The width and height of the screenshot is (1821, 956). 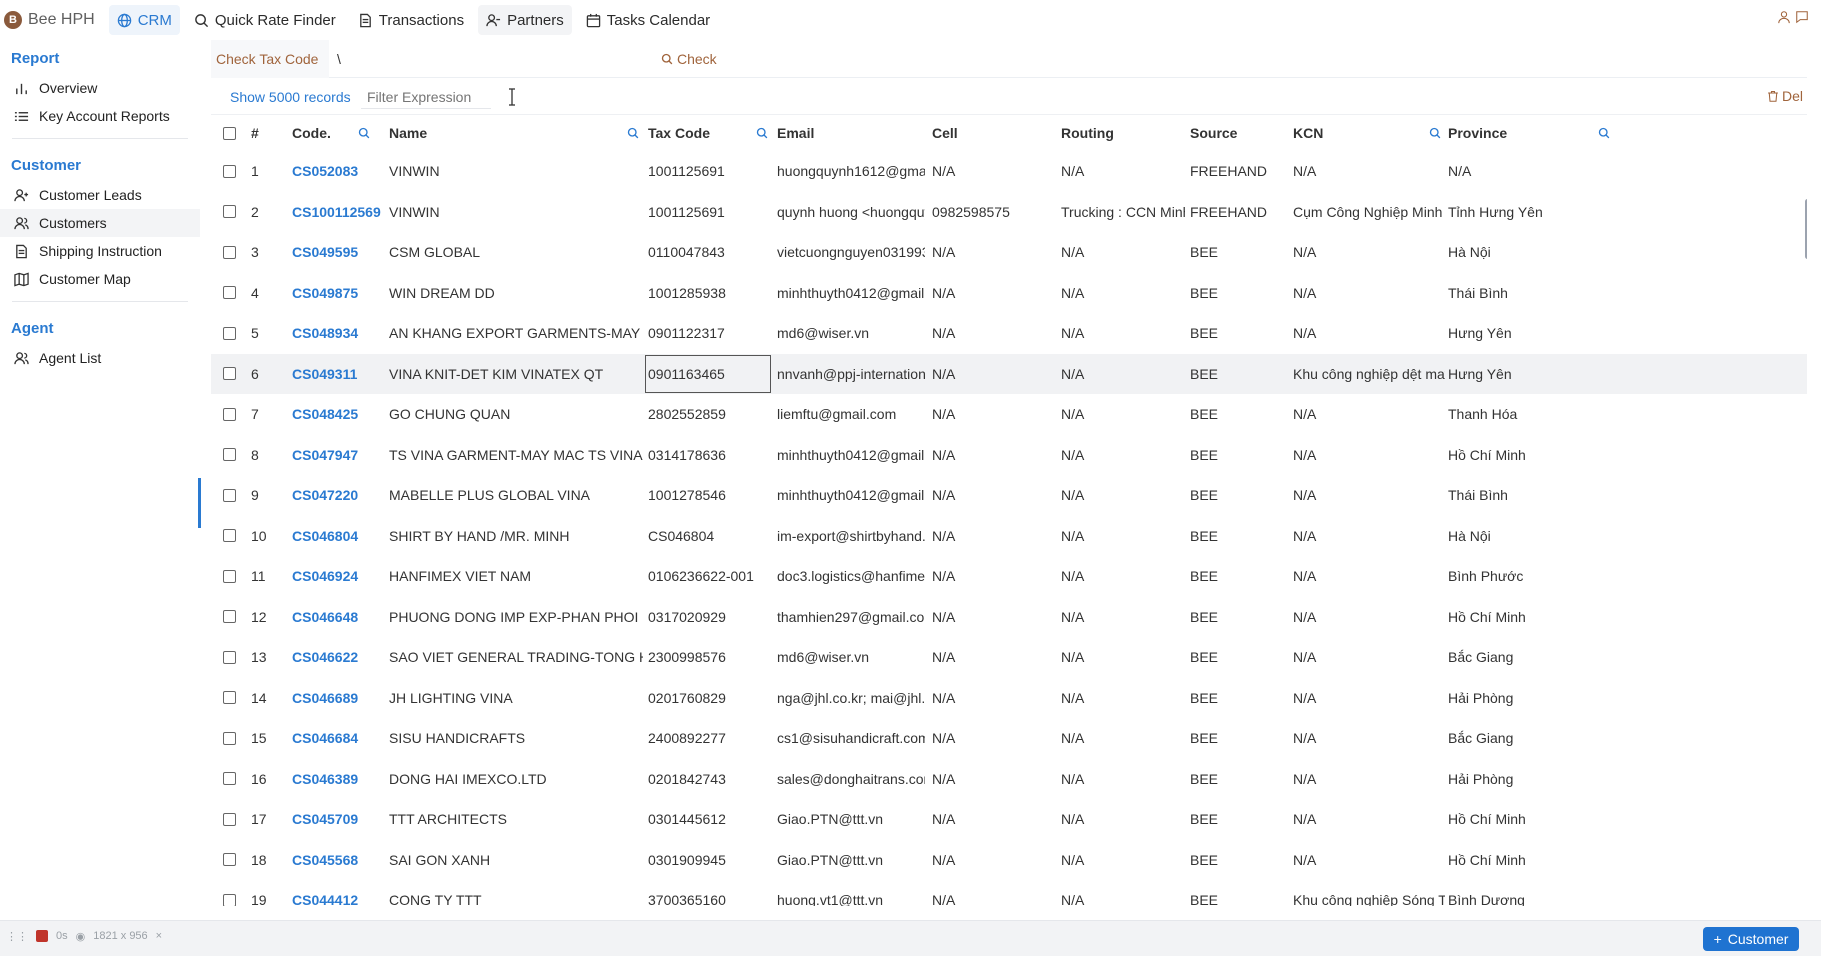 What do you see at coordinates (336, 698) in the screenshot?
I see `cell-code: CS046689` at bounding box center [336, 698].